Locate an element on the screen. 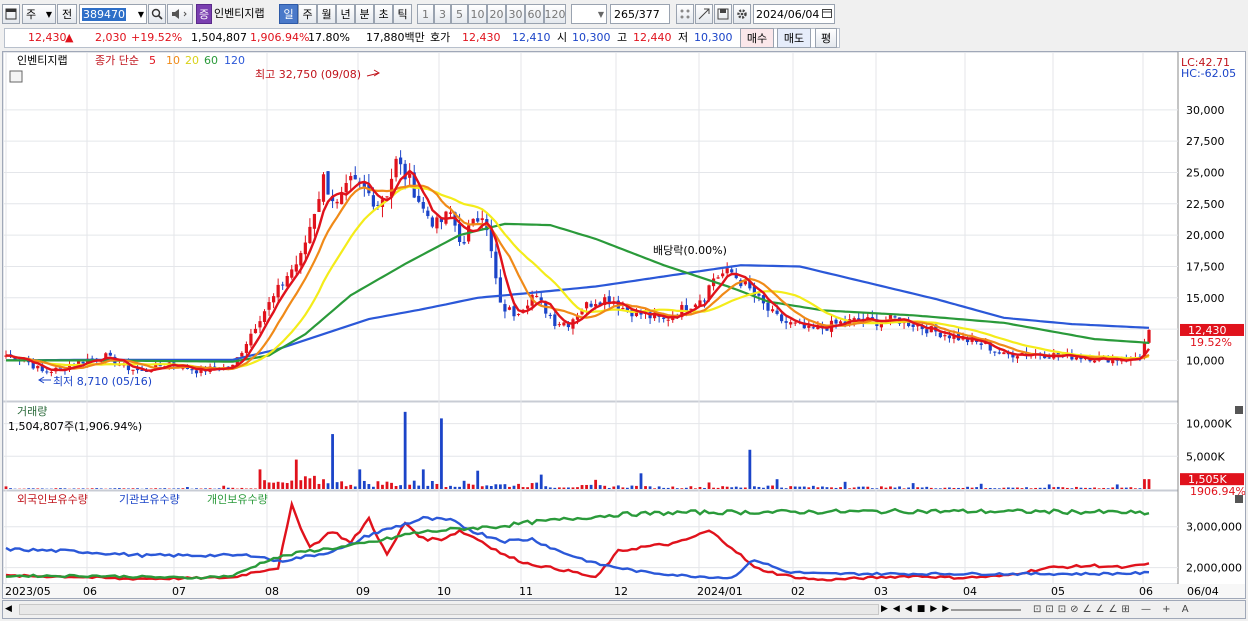 The height and width of the screenshot is (621, 1248). x-tick-13: 06 is located at coordinates (1146, 591).